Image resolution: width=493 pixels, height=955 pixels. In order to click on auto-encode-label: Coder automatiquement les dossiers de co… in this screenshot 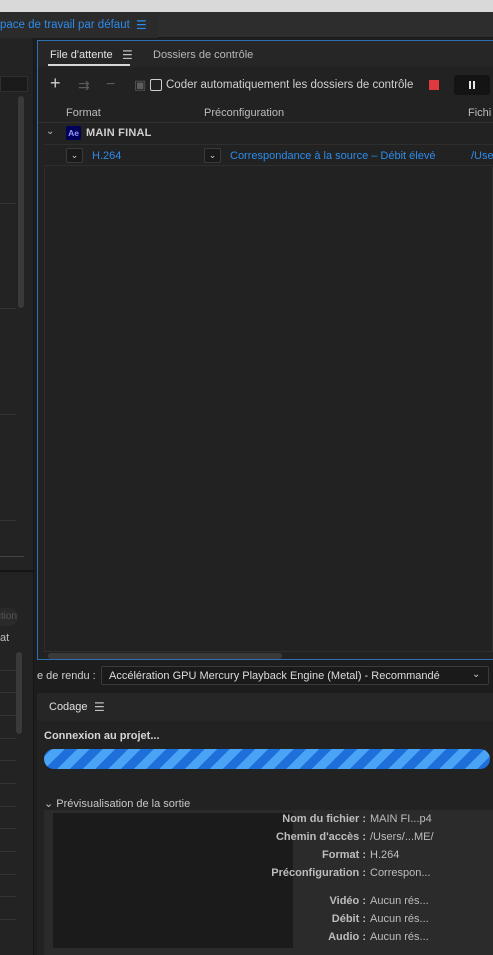, I will do `click(290, 85)`.